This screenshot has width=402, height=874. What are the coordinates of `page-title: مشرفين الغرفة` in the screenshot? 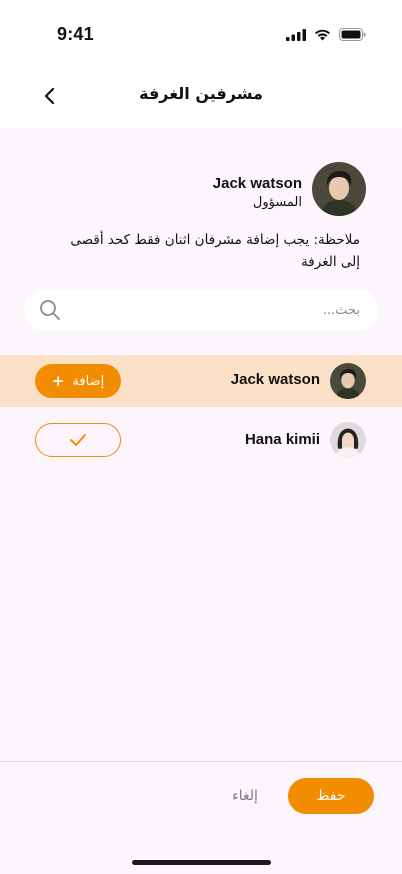 It's located at (201, 93).